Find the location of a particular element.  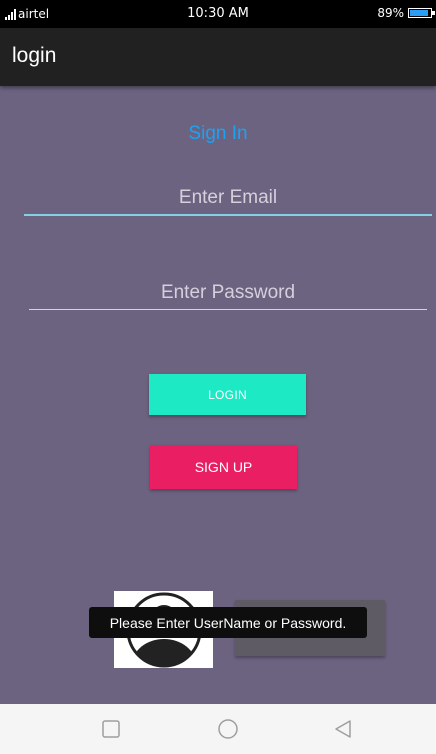

battery-percent: 89% is located at coordinates (390, 13).